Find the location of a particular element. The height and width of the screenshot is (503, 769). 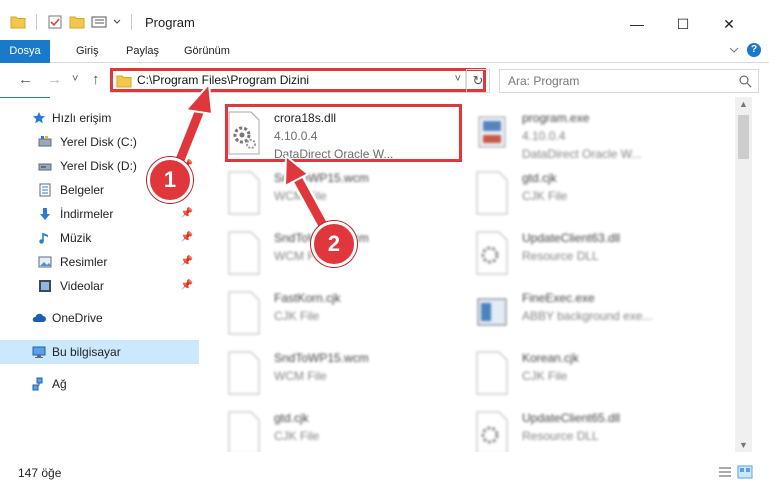

tiles-view-icon is located at coordinates (745, 472).